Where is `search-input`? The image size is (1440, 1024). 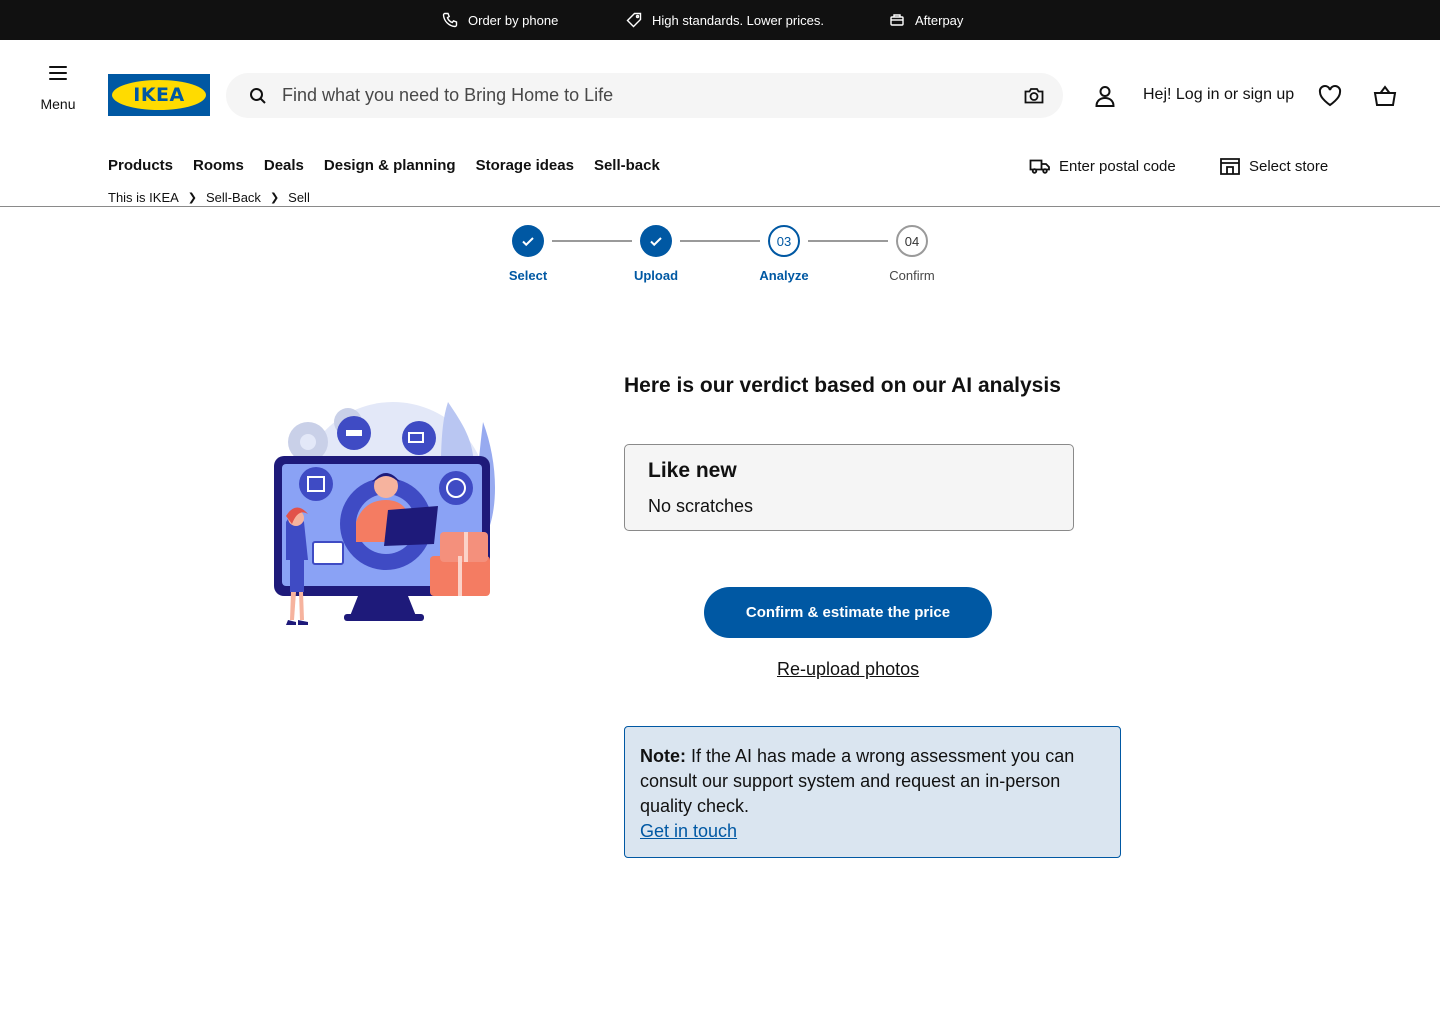 search-input is located at coordinates (642, 95).